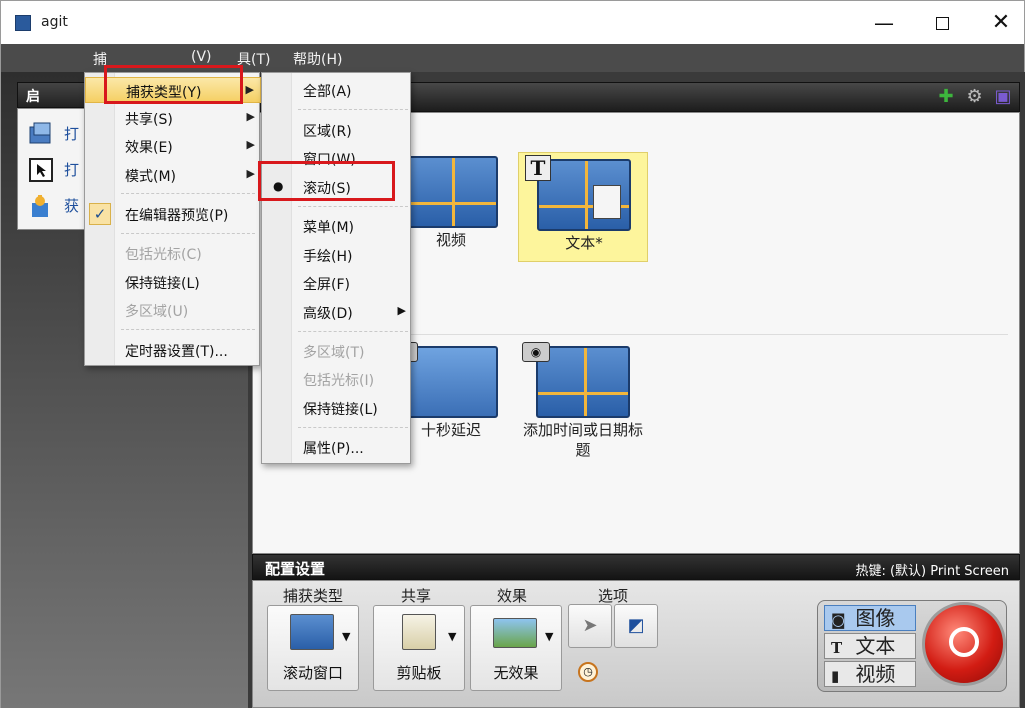  Describe the element at coordinates (538, 168) in the screenshot. I see `text-badge-icon: T` at that location.